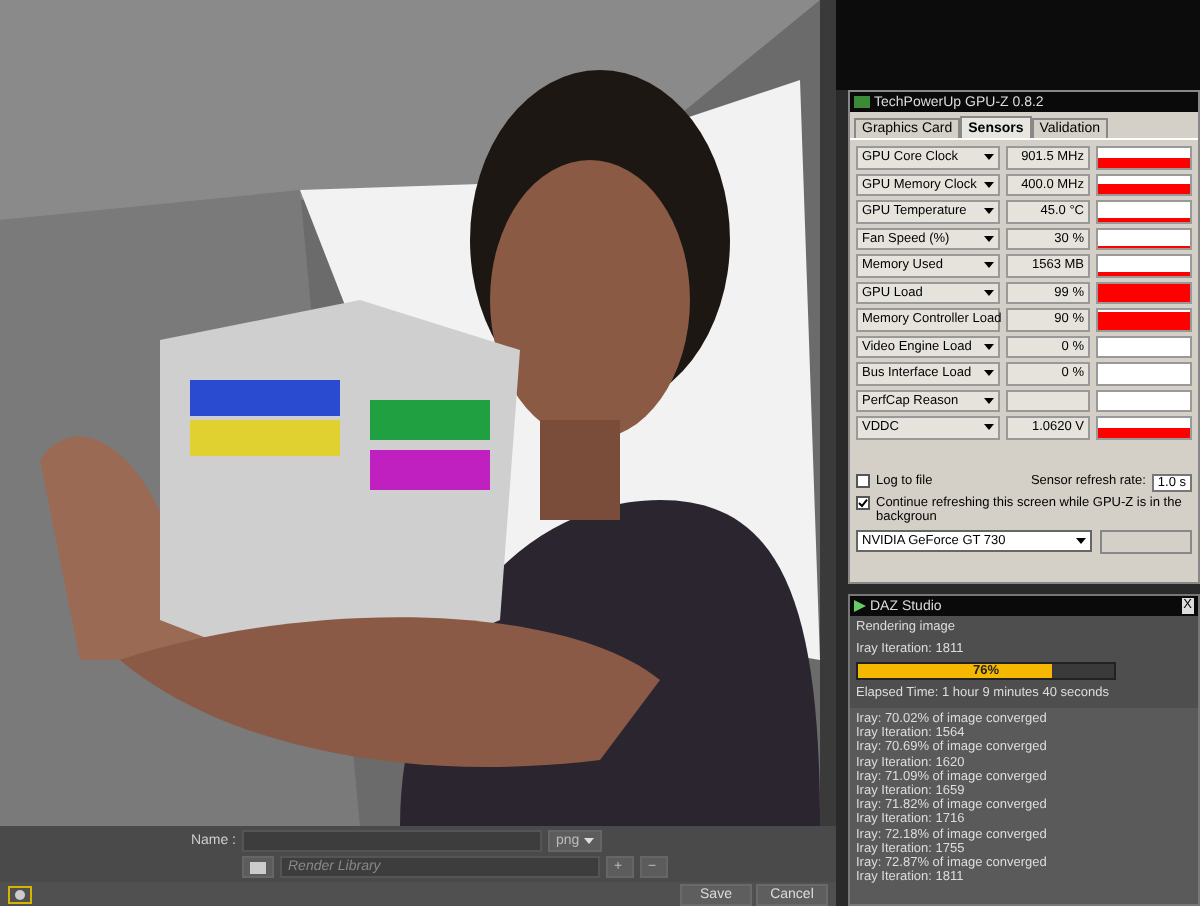  What do you see at coordinates (258, 867) in the screenshot?
I see `folder-button` at bounding box center [258, 867].